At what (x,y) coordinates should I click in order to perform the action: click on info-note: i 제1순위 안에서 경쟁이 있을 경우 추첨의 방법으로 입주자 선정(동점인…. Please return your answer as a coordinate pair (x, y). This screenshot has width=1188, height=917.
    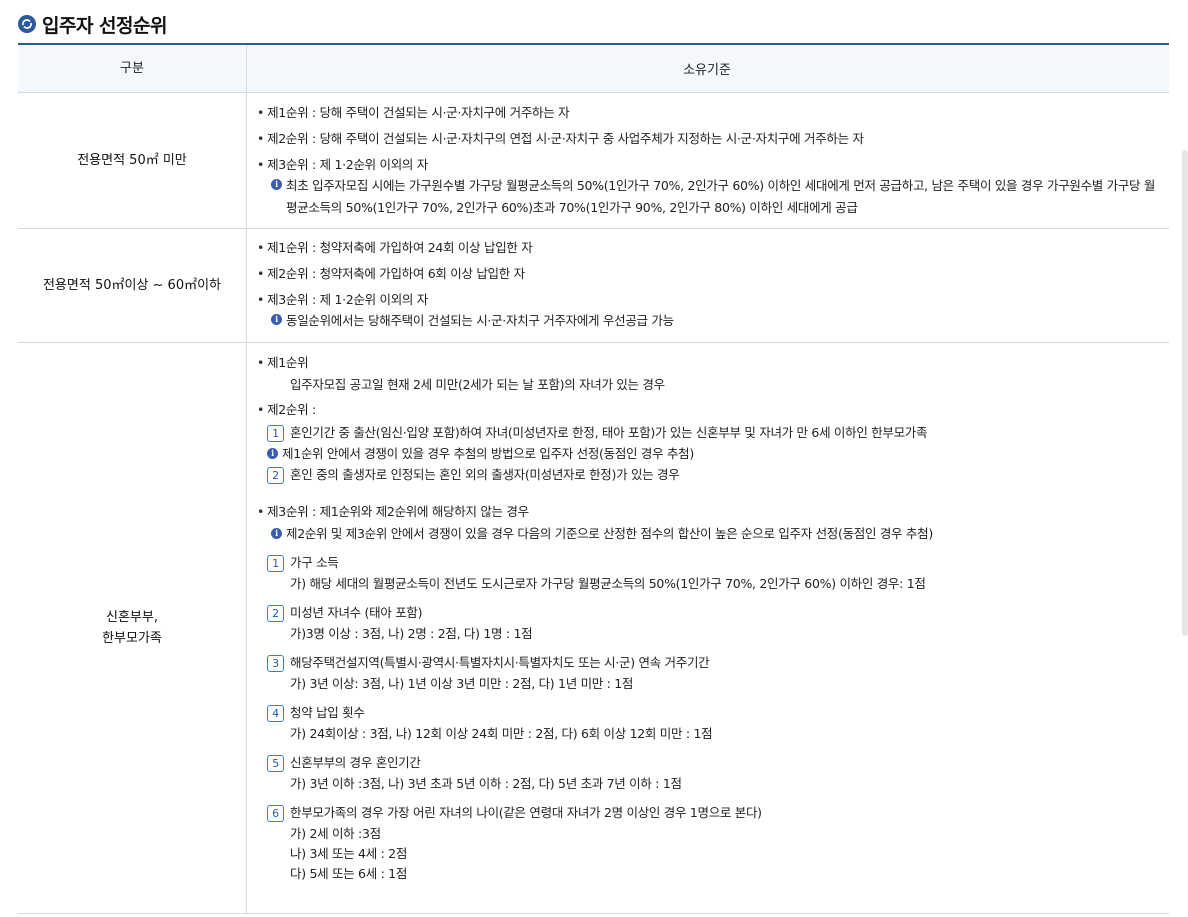
    Looking at the image, I should click on (707, 454).